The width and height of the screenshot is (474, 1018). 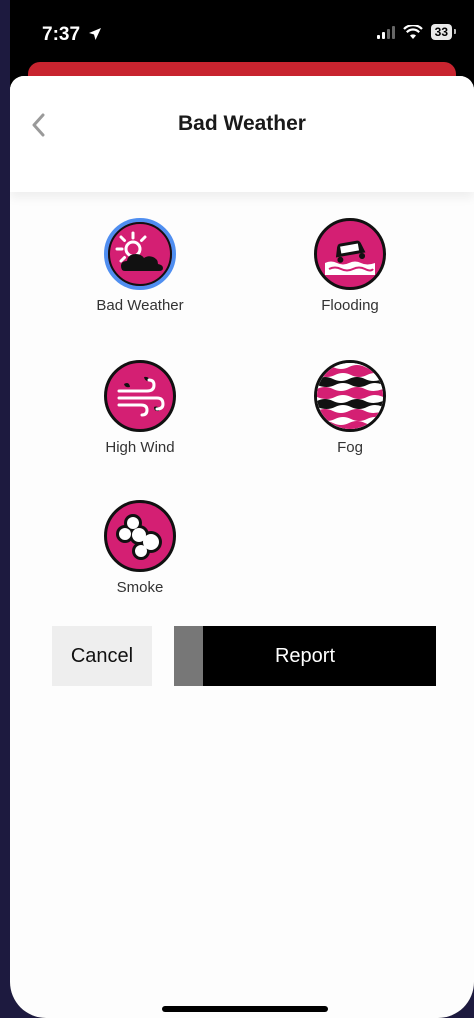 I want to click on option-fog: Fog, so click(x=350, y=408).